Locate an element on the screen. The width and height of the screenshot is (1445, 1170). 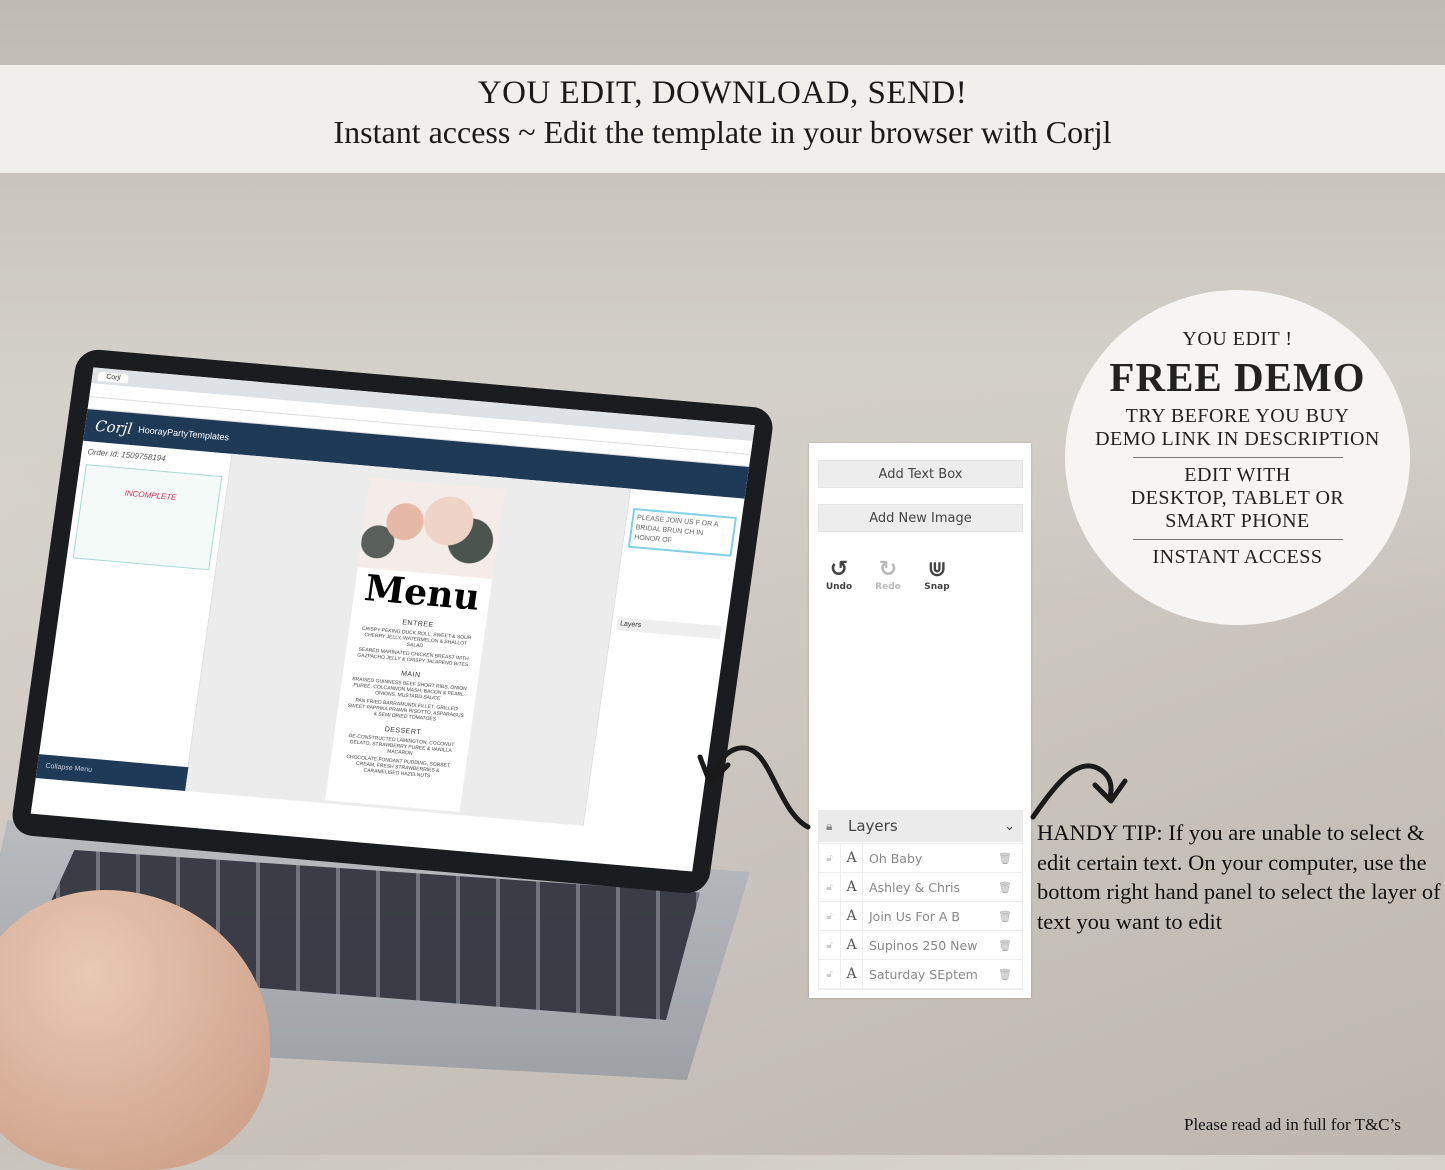
layer-row: 🔓︎ A Supinos 250 New 🗑︎ is located at coordinates (920, 945).